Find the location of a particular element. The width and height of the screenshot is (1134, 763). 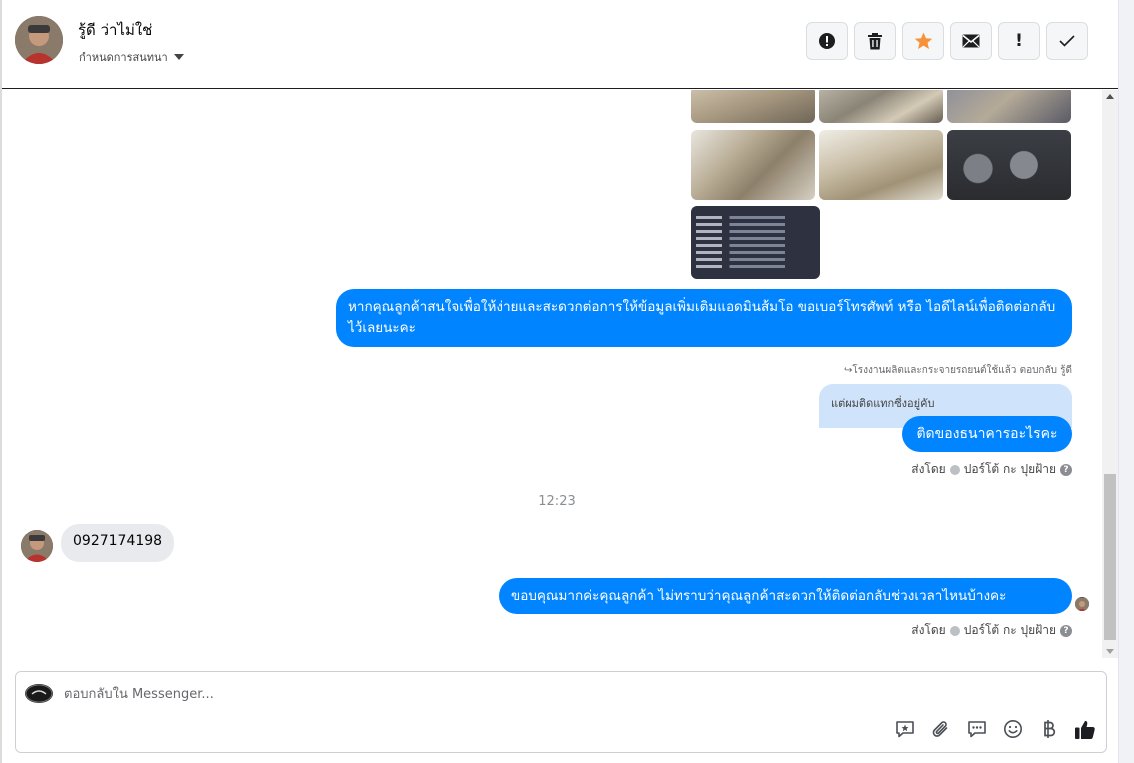

mark-done-button is located at coordinates (1067, 41).